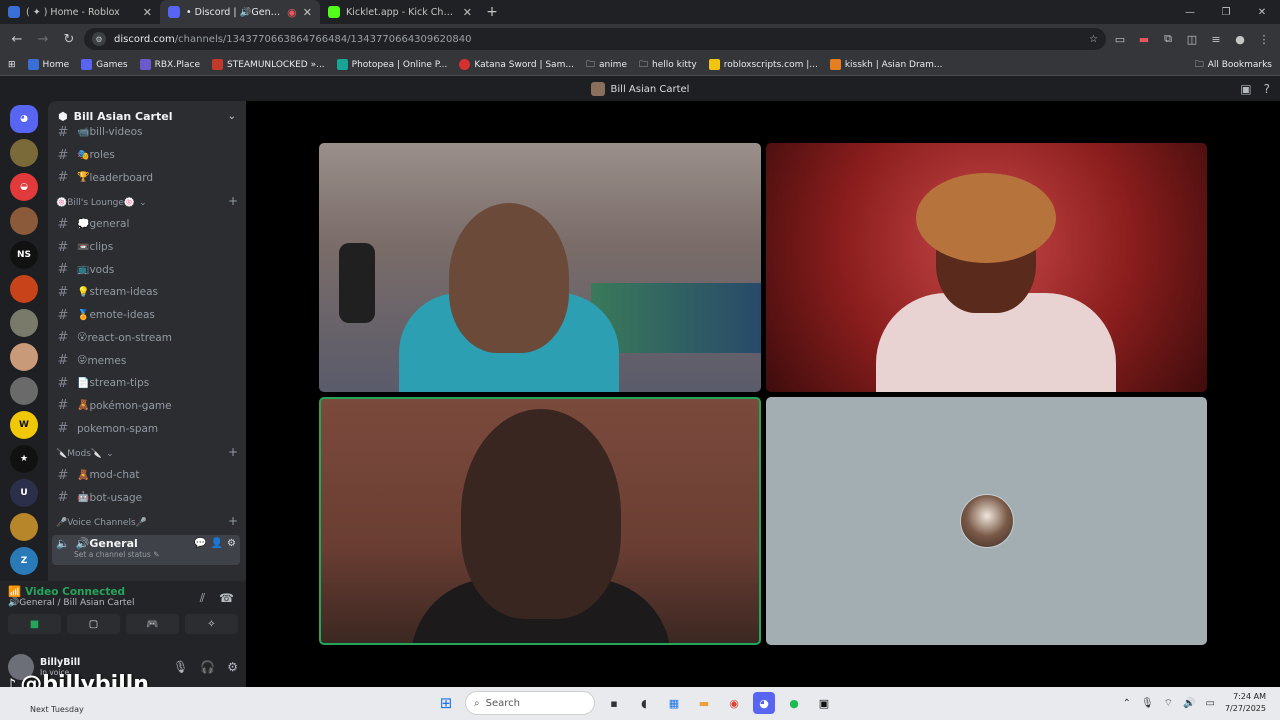 This screenshot has width=1280, height=720. What do you see at coordinates (200, 543) in the screenshot?
I see `chat-bubble-icon: 💬` at bounding box center [200, 543].